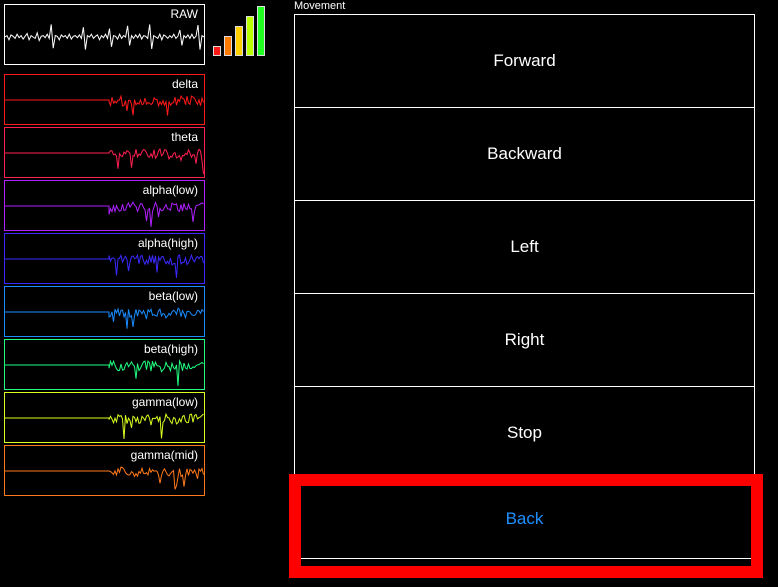 This screenshot has height=587, width=778. I want to click on band-panel-delta: delta, so click(104, 99).